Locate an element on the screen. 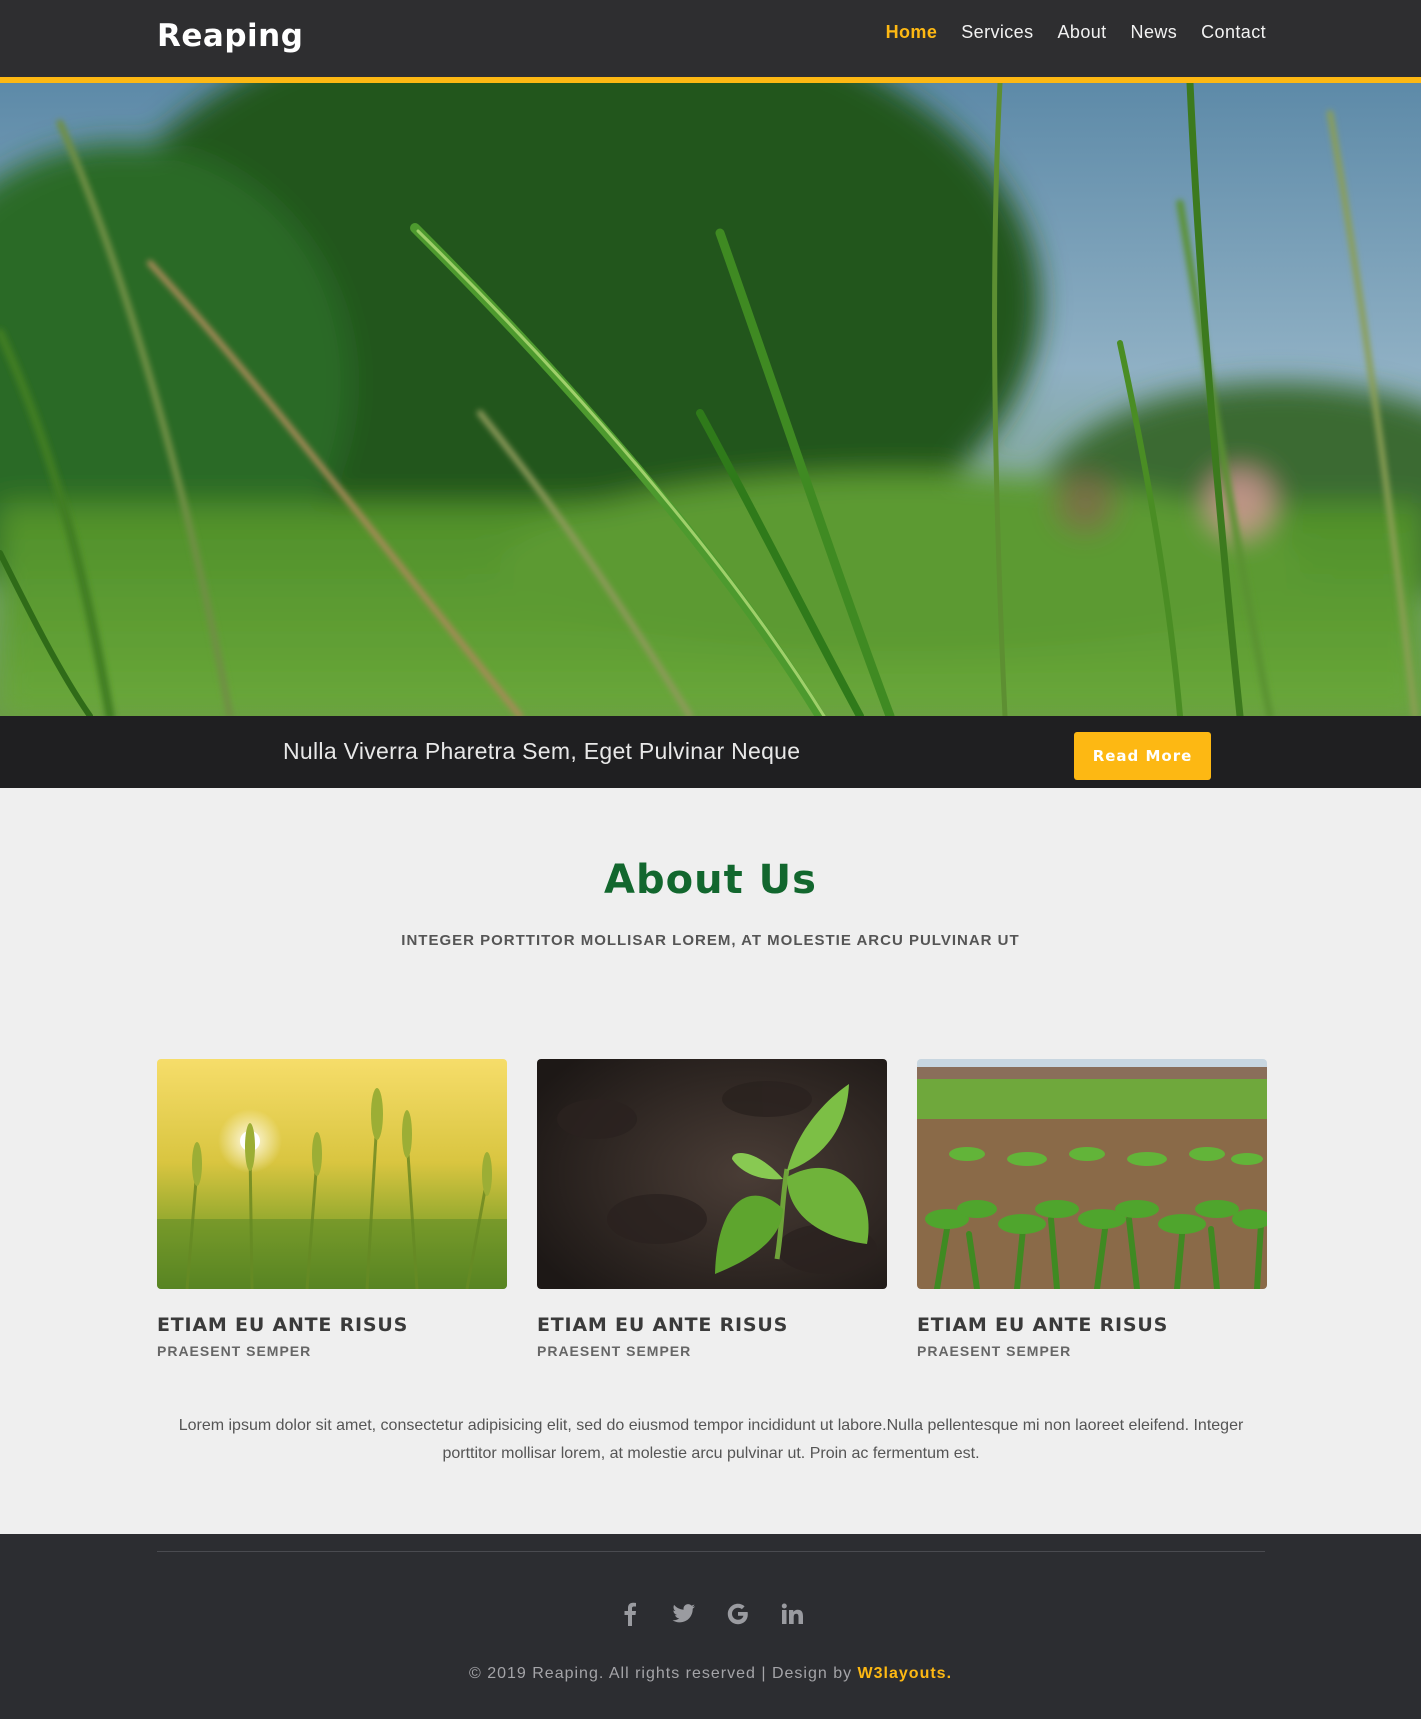 This screenshot has height=1719, width=1421. about-card-seedling: ETIAM EU ANTE RISUS PRAESENT SEMPER is located at coordinates (712, 1209).